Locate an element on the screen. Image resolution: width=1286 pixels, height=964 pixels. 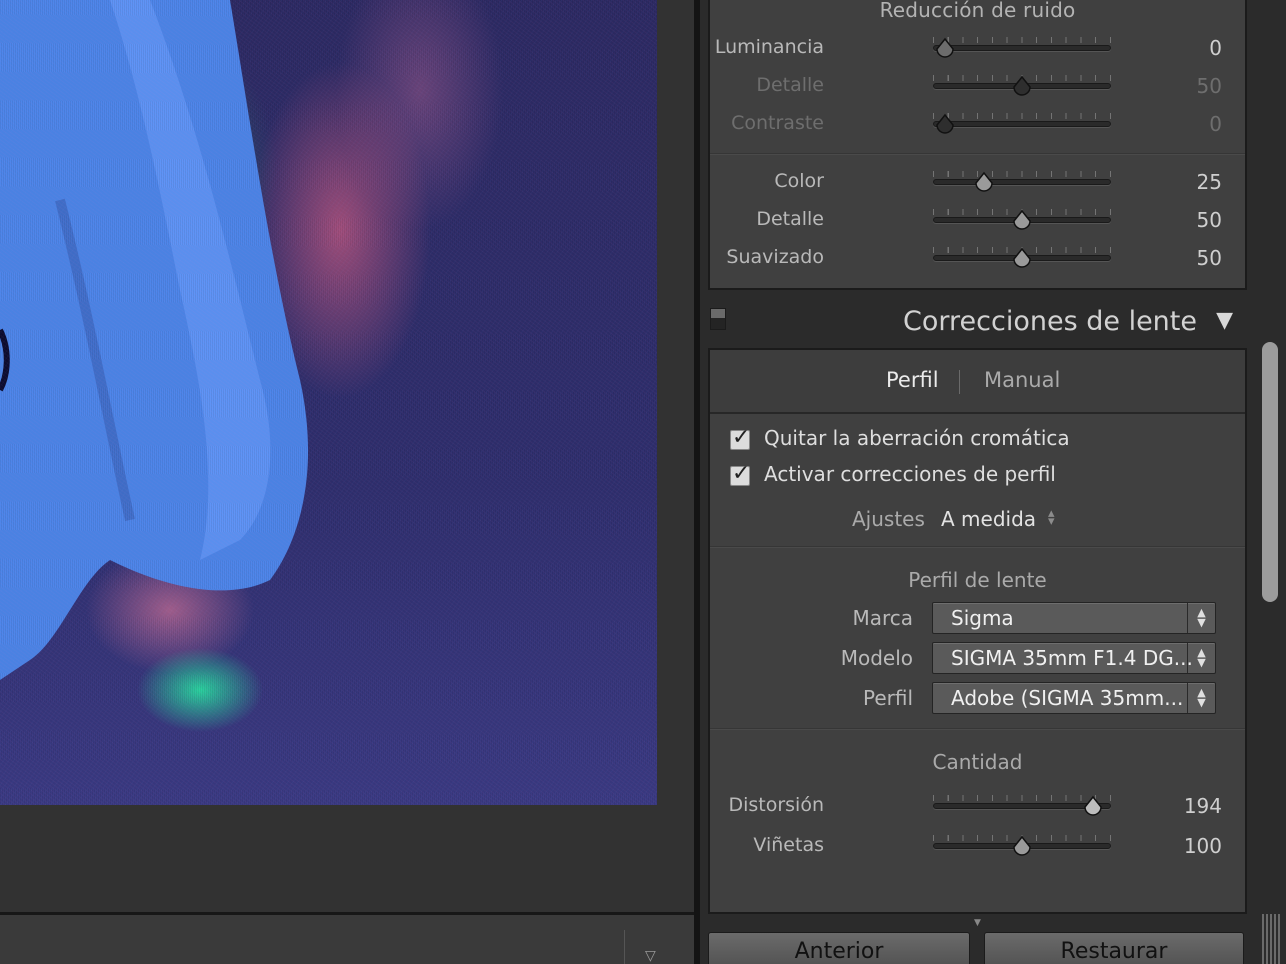
checkbox-label: Activar correcciones de perfil is located at coordinates (910, 474).